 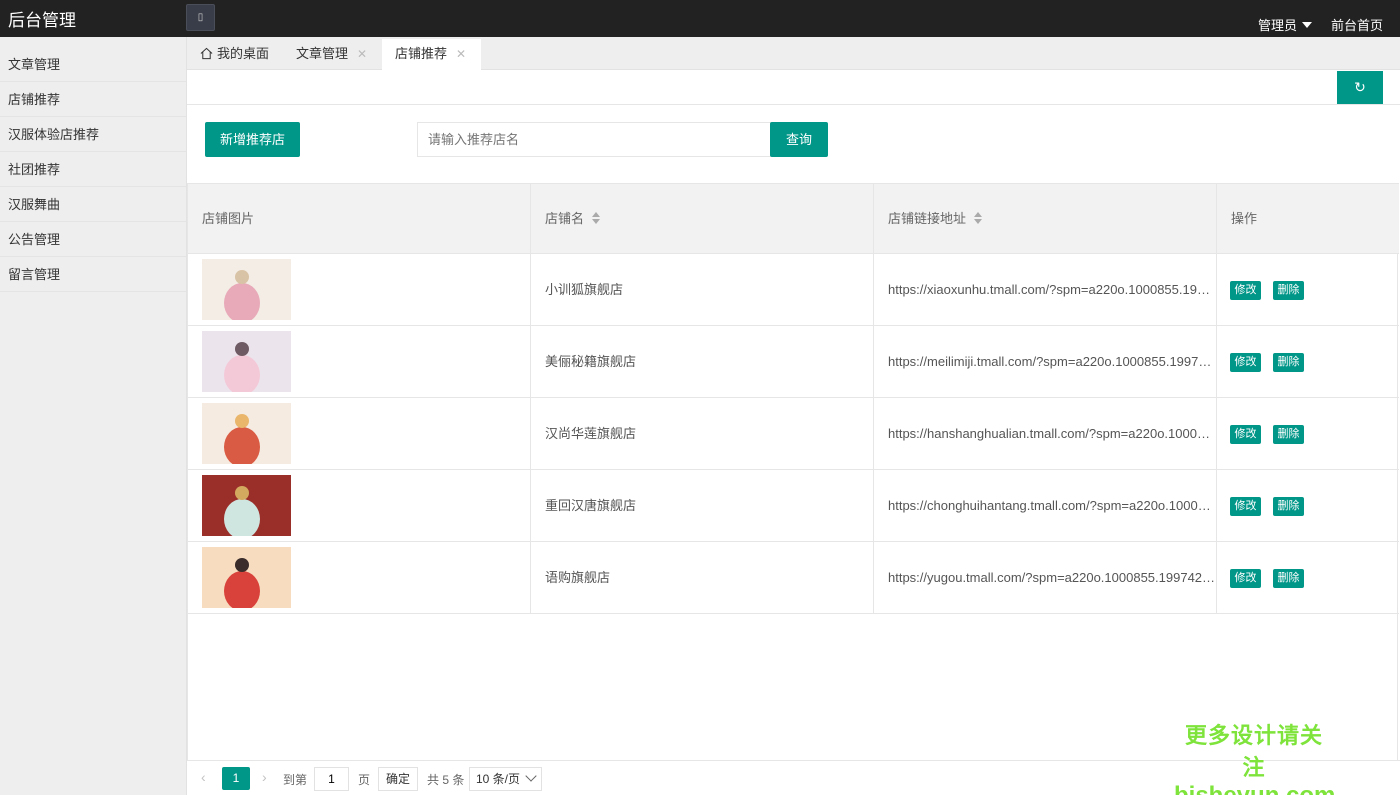 What do you see at coordinates (252, 139) in the screenshot?
I see `add-shop-button: 新增推荐店` at bounding box center [252, 139].